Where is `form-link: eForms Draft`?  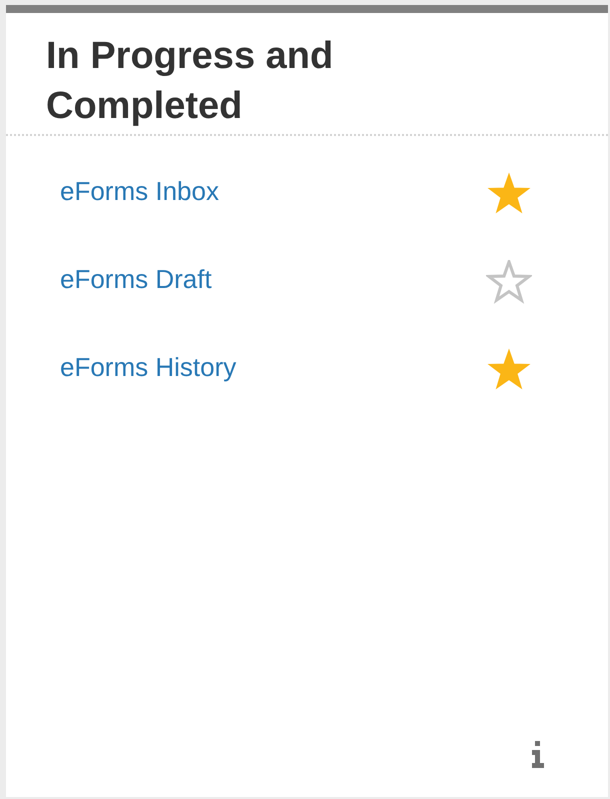
form-link: eForms Draft is located at coordinates (136, 279).